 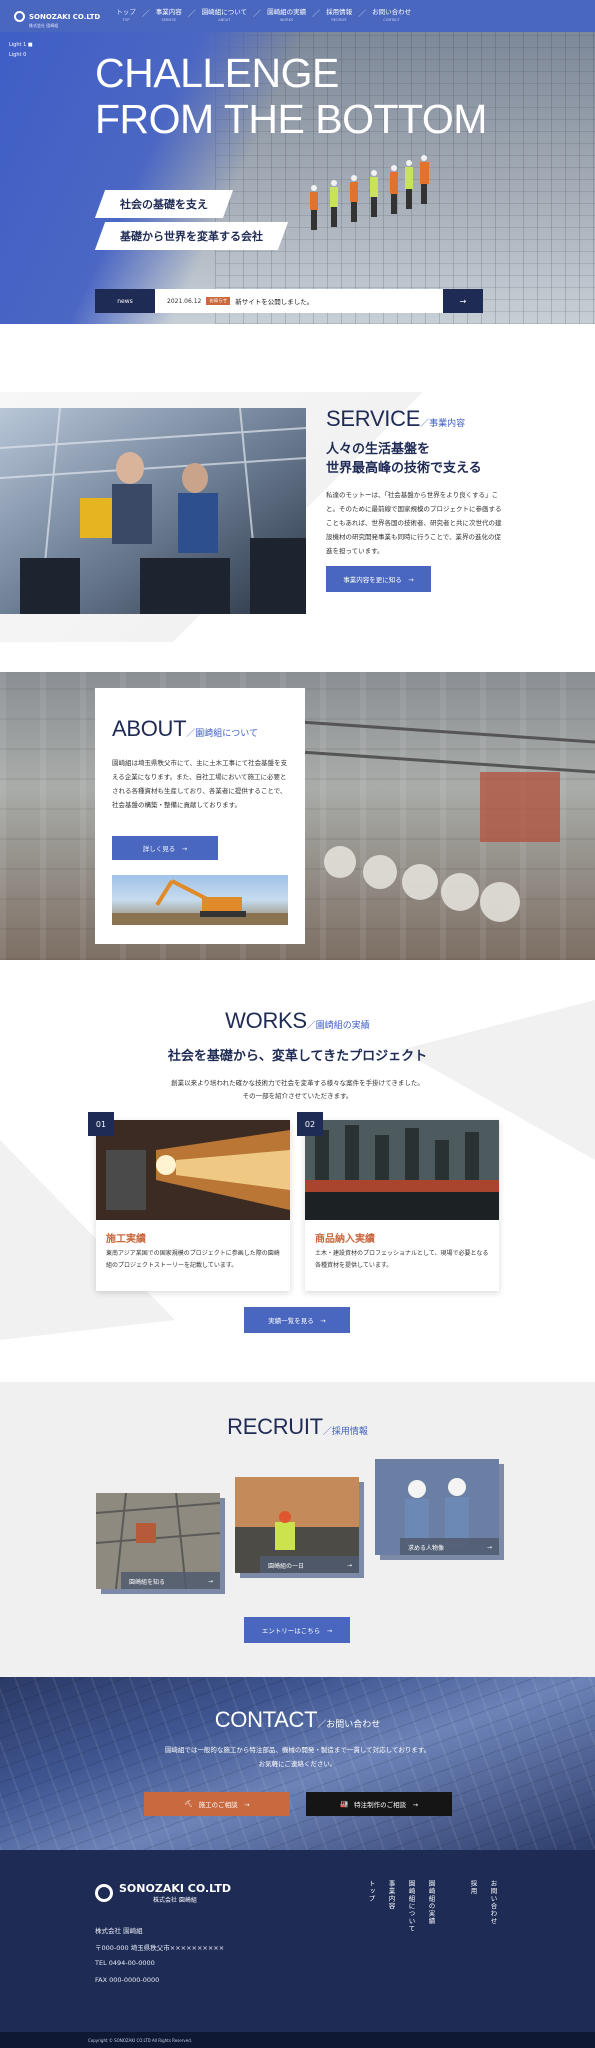 I want to click on recruit-tile-person: 求める人物像 →, so click(x=437, y=1507).